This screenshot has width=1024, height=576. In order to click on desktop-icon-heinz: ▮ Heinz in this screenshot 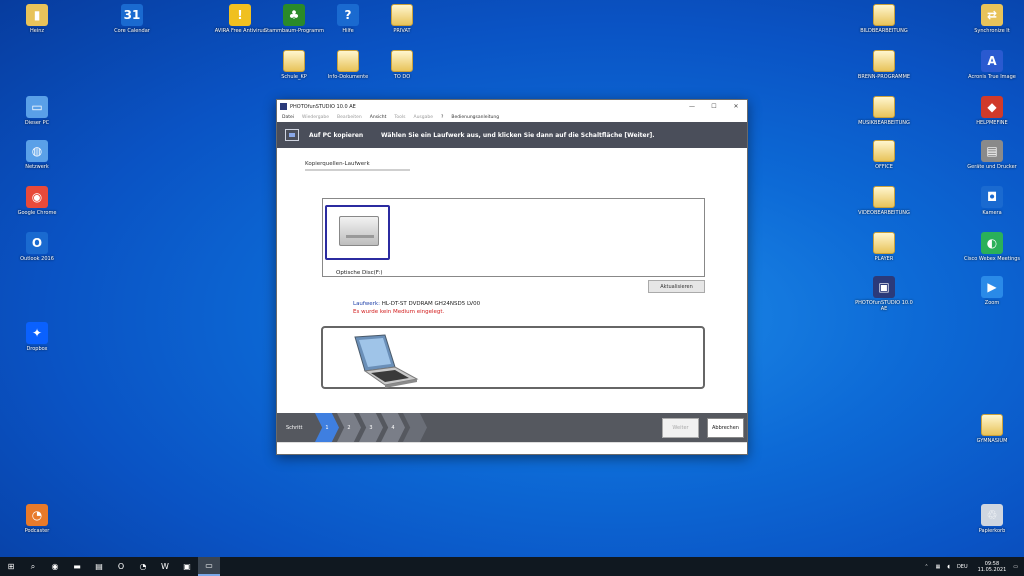, I will do `click(37, 19)`.